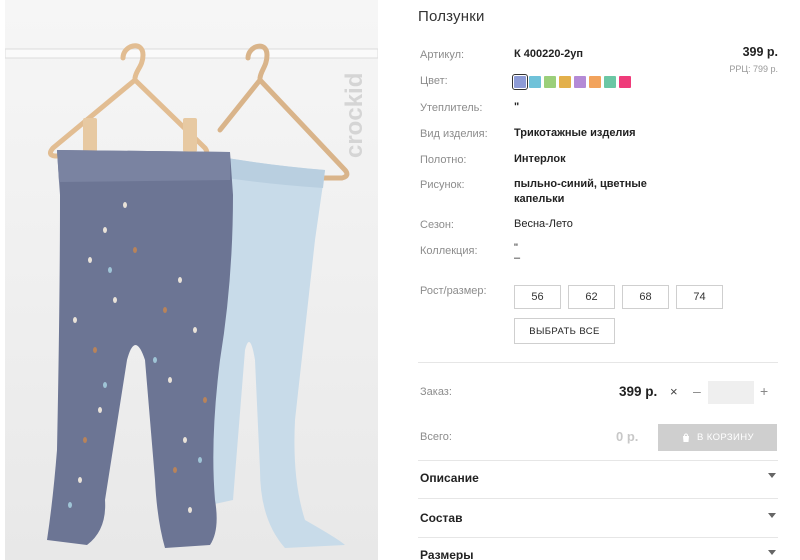 The image size is (800, 560). What do you see at coordinates (449, 478) in the screenshot?
I see `accordion-description-label: Описание` at bounding box center [449, 478].